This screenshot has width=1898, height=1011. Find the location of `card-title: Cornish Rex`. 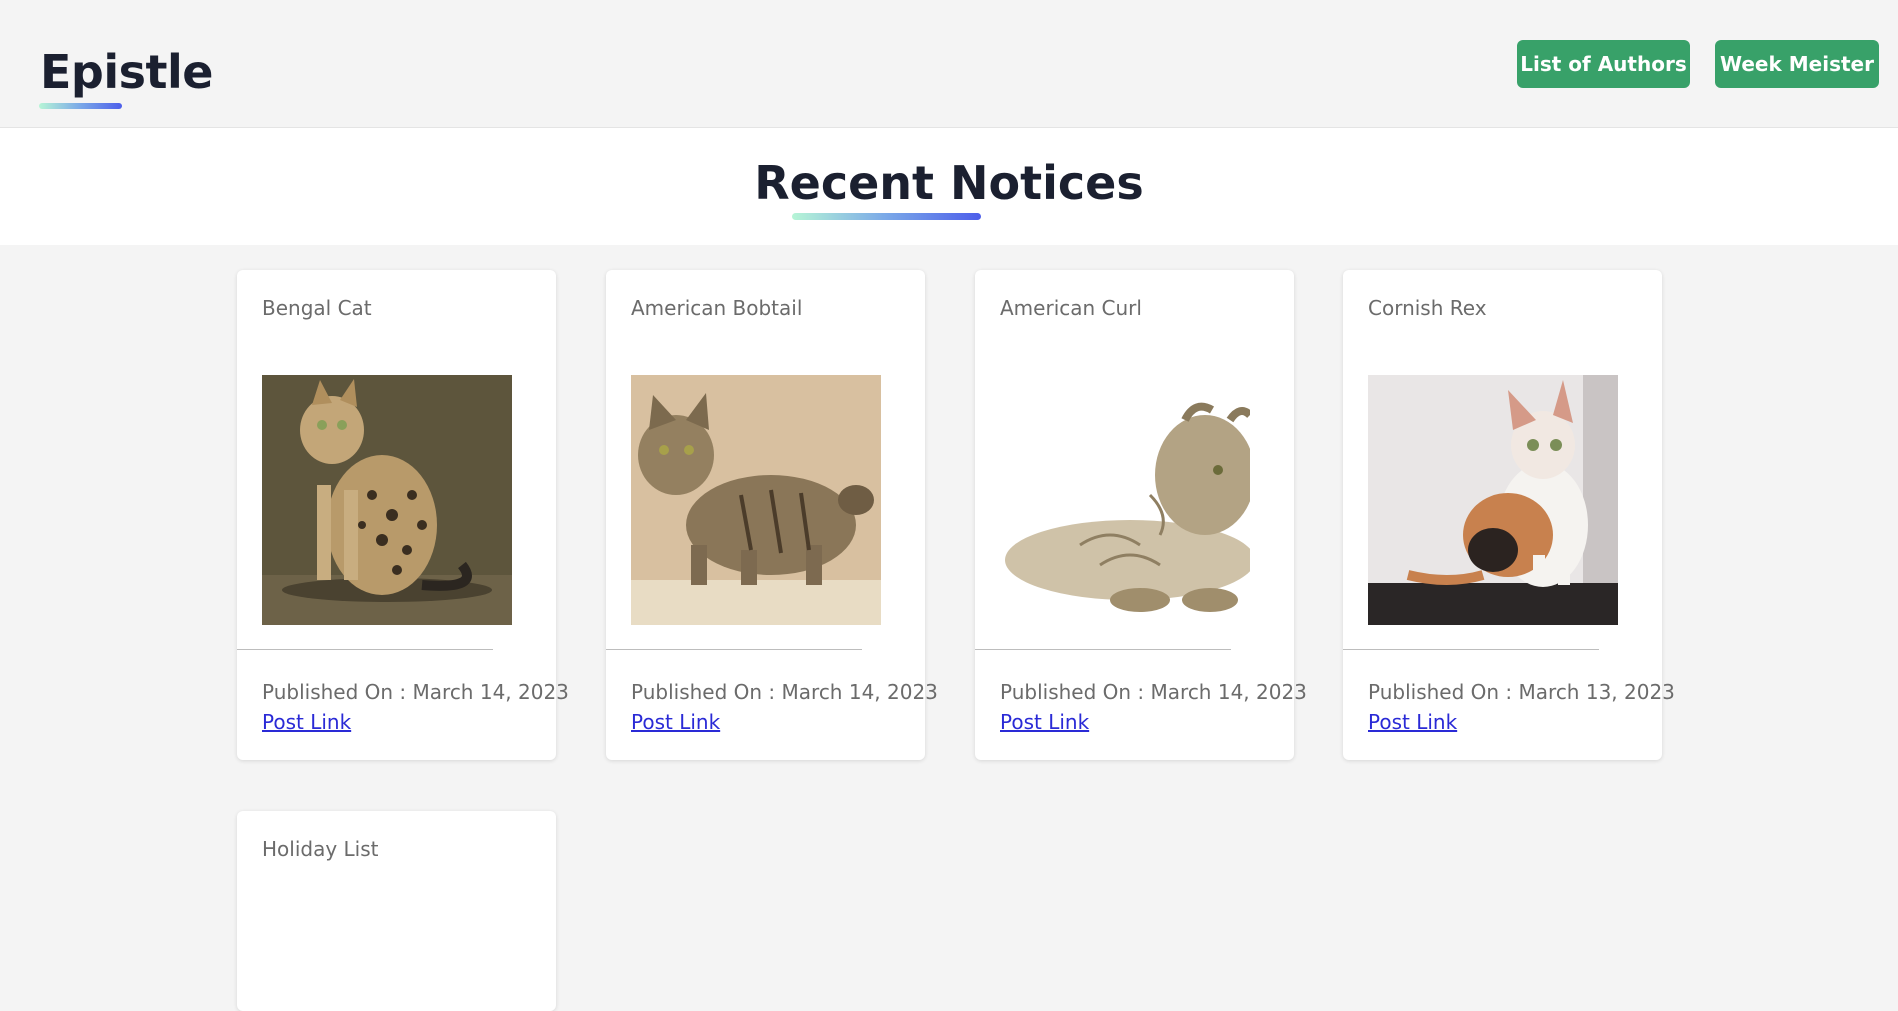

card-title: Cornish Rex is located at coordinates (1427, 308).